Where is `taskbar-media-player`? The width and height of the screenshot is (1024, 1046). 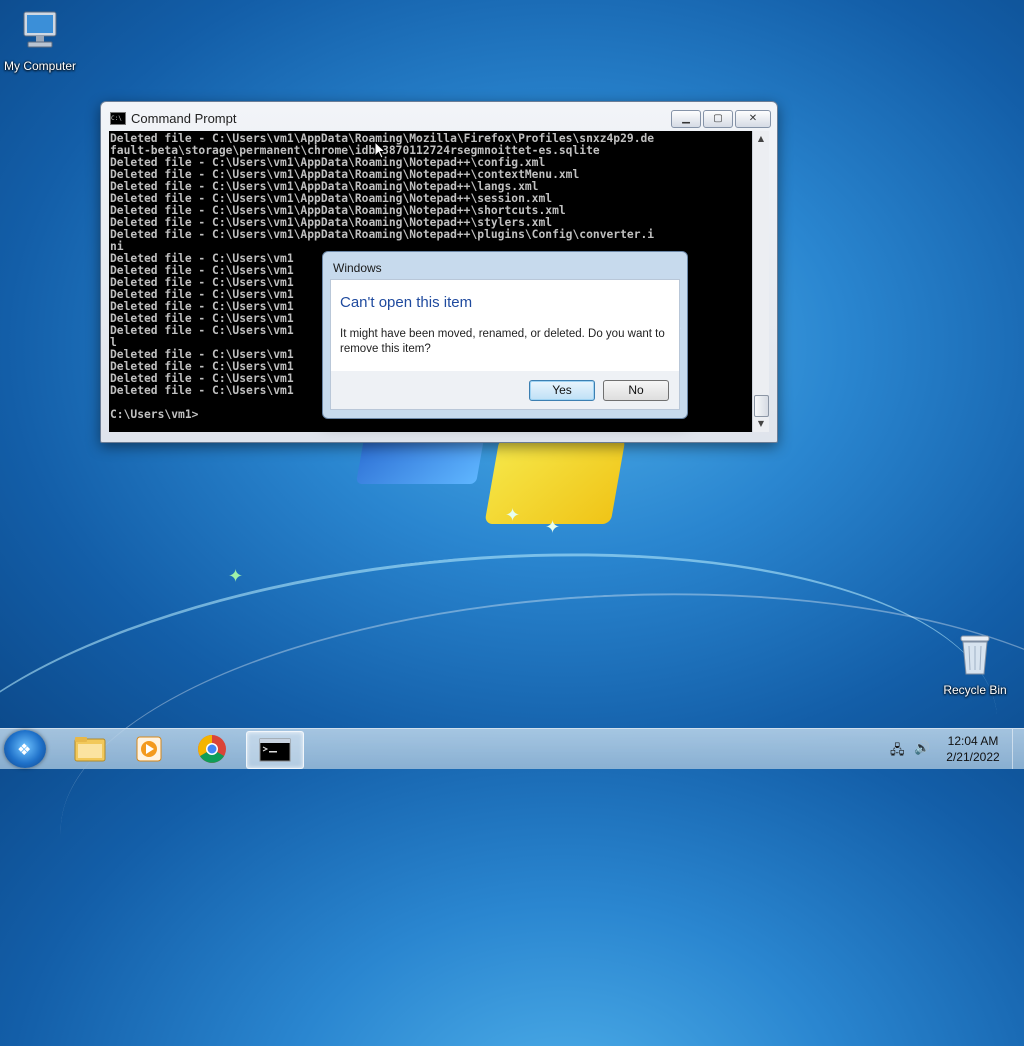 taskbar-media-player is located at coordinates (150, 749).